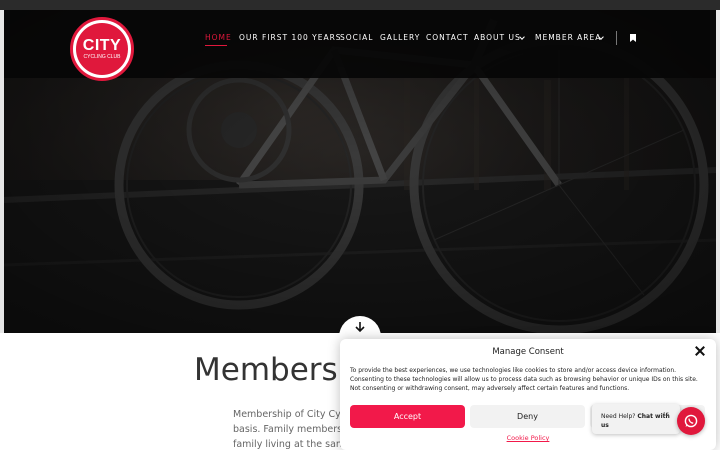 Image resolution: width=720 pixels, height=450 pixels. What do you see at coordinates (360, 327) in the screenshot?
I see `arrow-down-icon` at bounding box center [360, 327].